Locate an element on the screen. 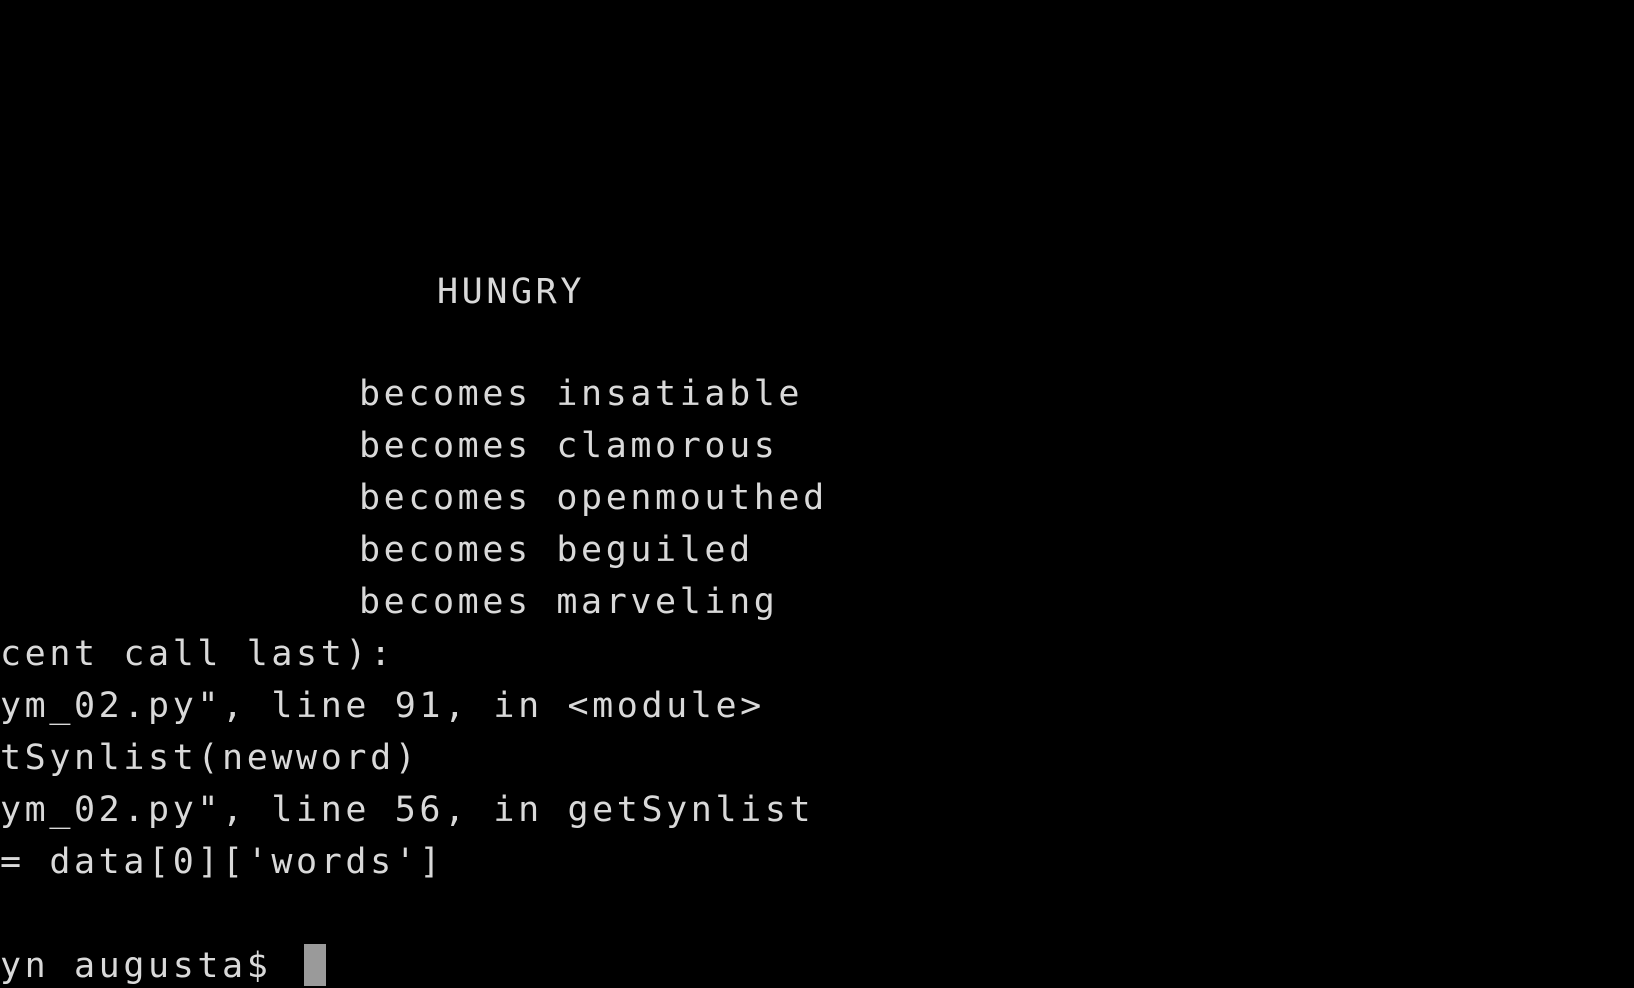 This screenshot has width=1634, height=988. traceback-line-2: ym_02.py", line 91, in <module> is located at coordinates (382, 706).